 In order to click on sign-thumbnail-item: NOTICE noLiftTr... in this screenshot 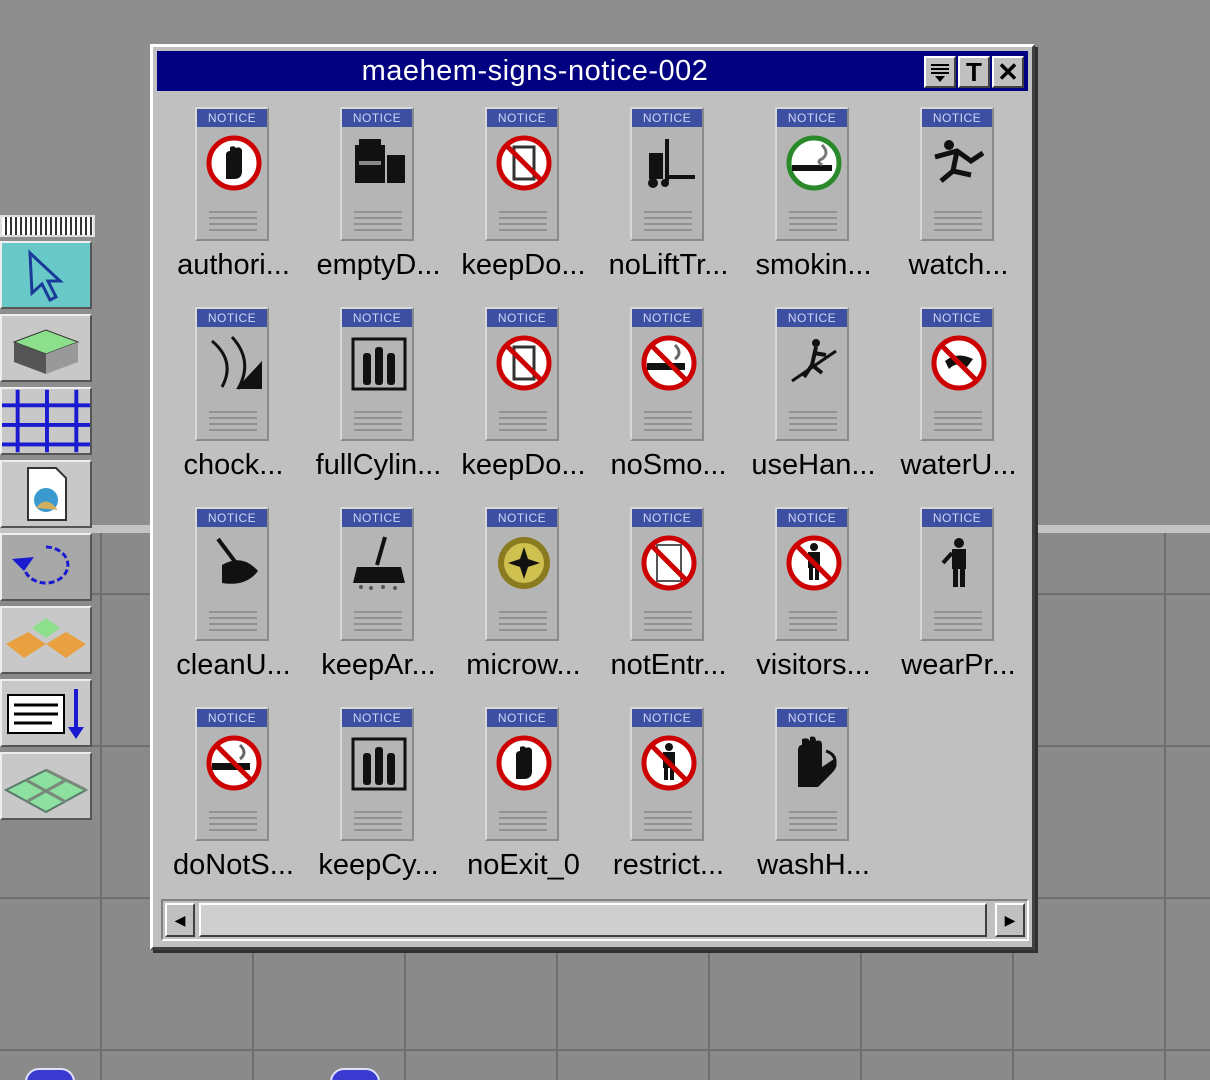, I will do `click(668, 202)`.